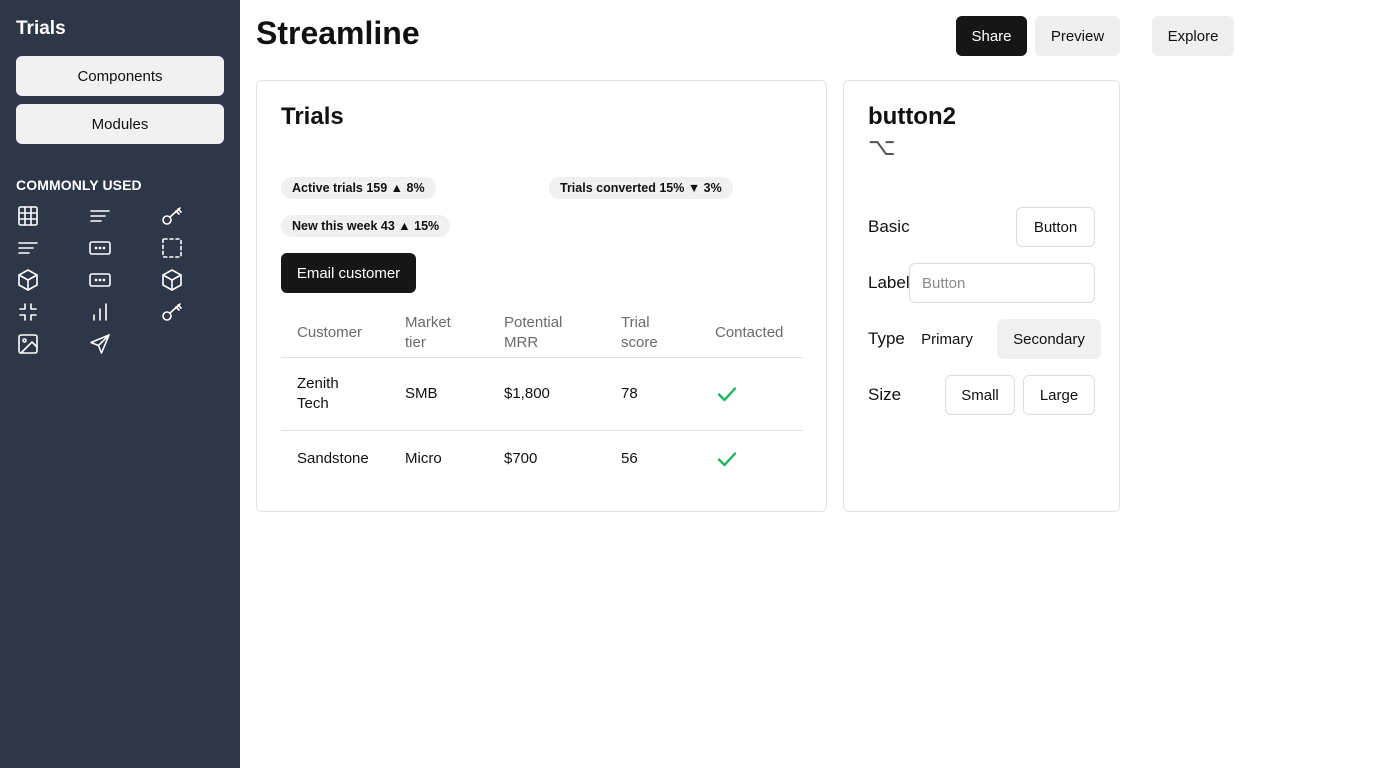  What do you see at coordinates (749, 333) in the screenshot?
I see `column-header-contacted: Contacted` at bounding box center [749, 333].